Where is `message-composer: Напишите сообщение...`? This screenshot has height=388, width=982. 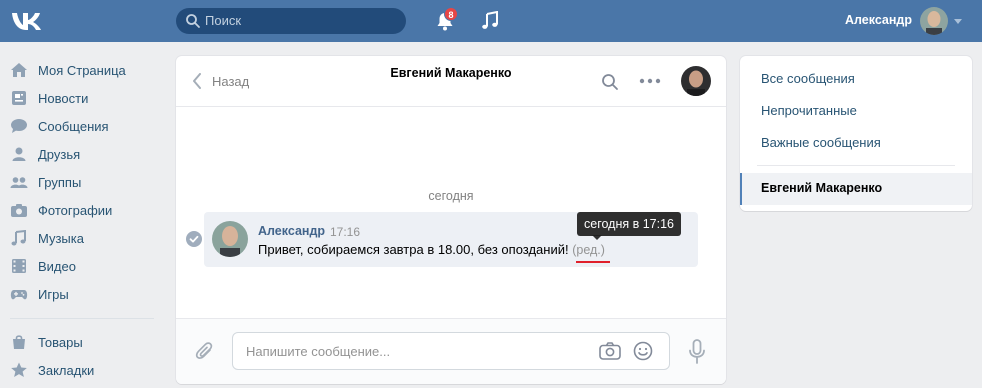
message-composer: Напишите сообщение... is located at coordinates (451, 351).